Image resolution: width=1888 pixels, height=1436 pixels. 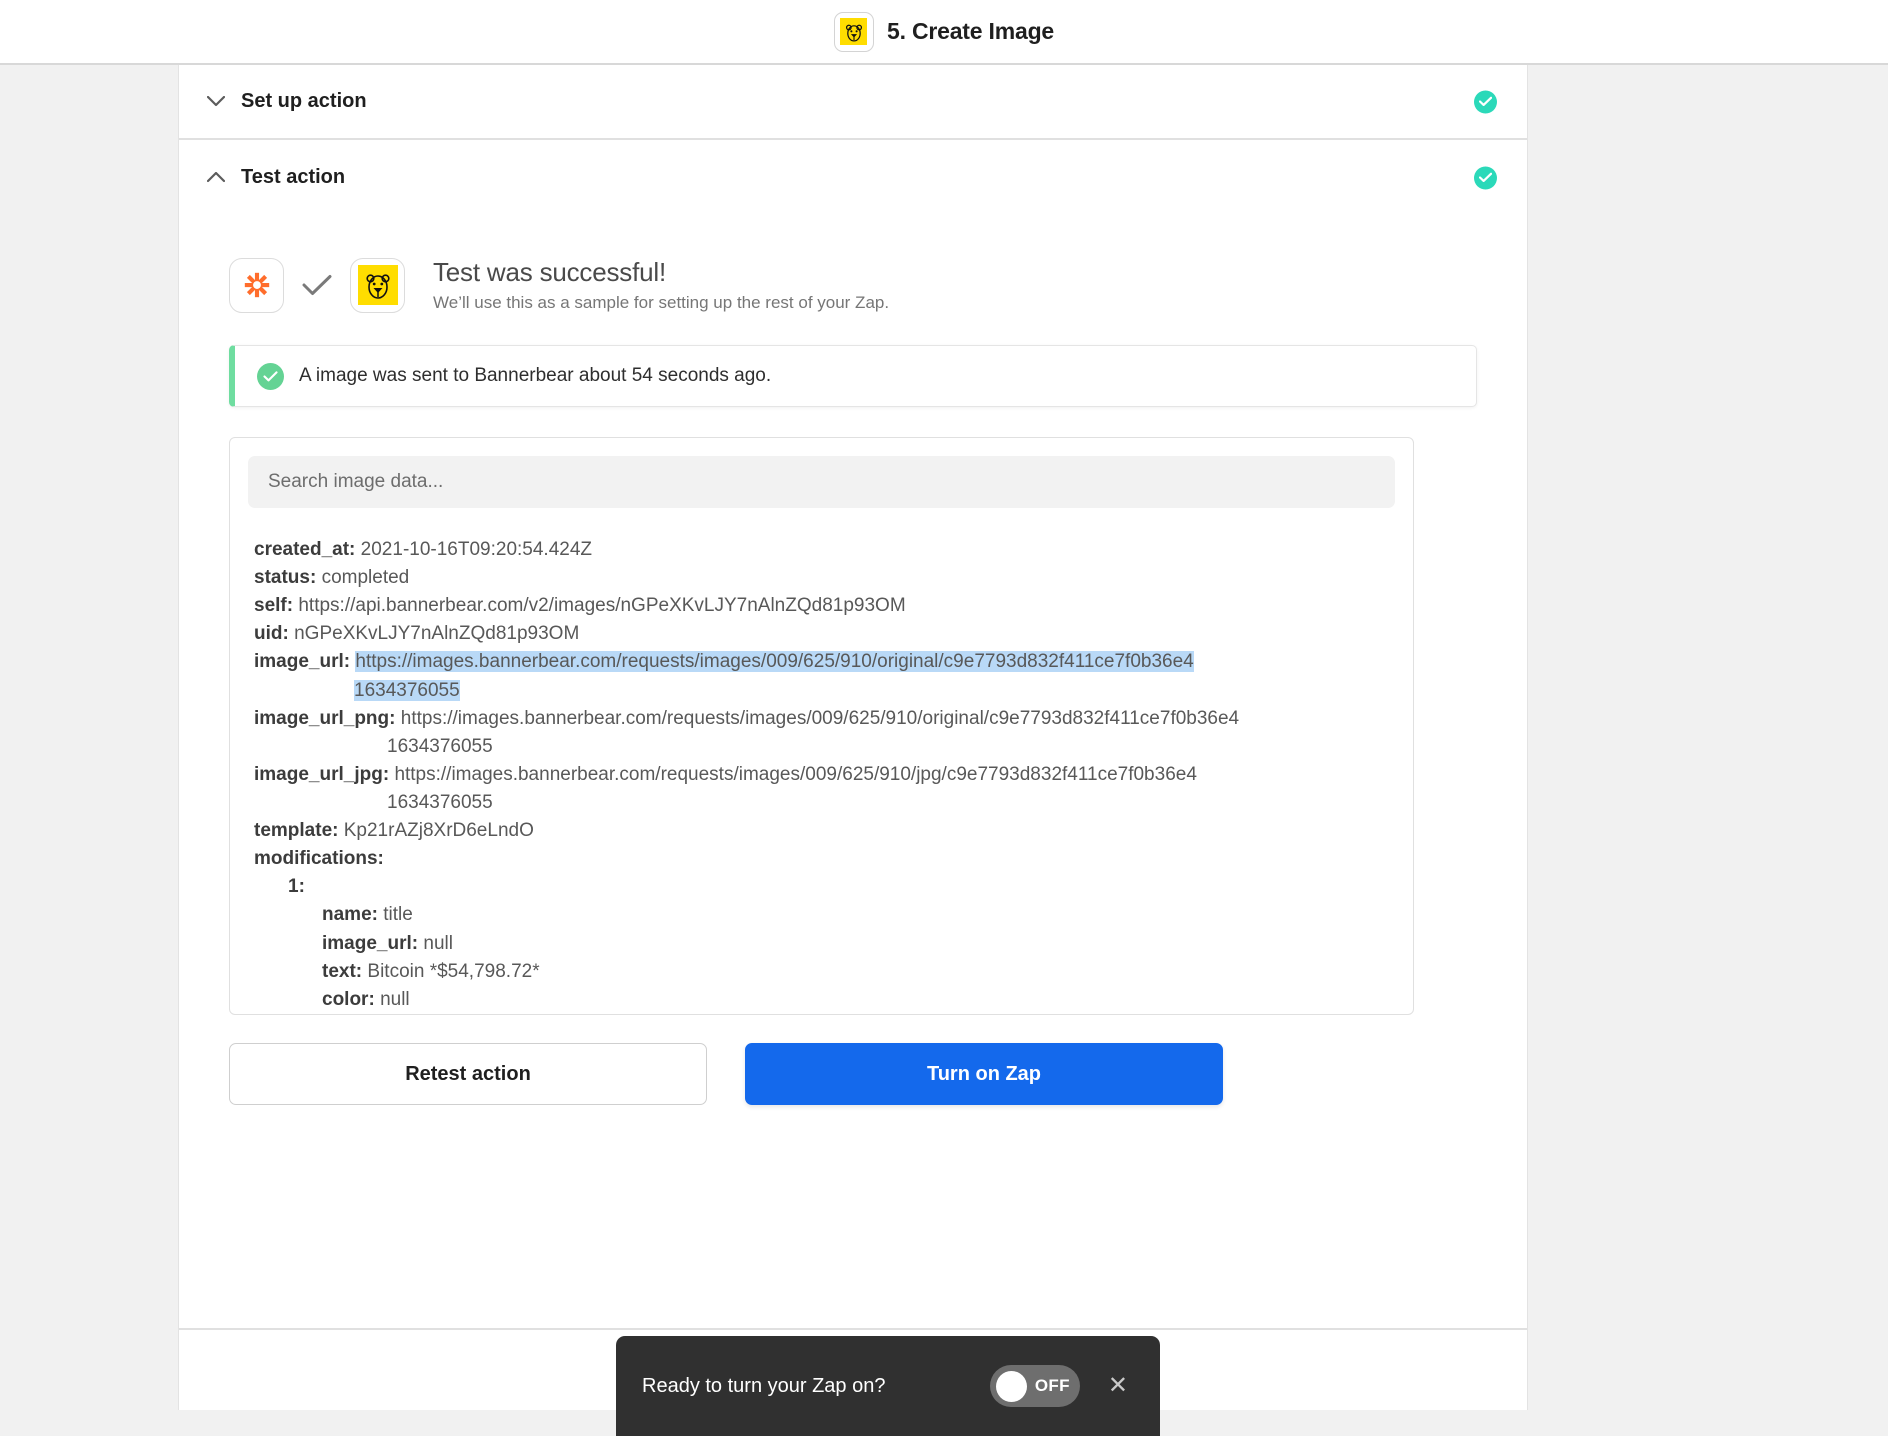 I want to click on section-setup-action-label: Set up action, so click(x=304, y=101).